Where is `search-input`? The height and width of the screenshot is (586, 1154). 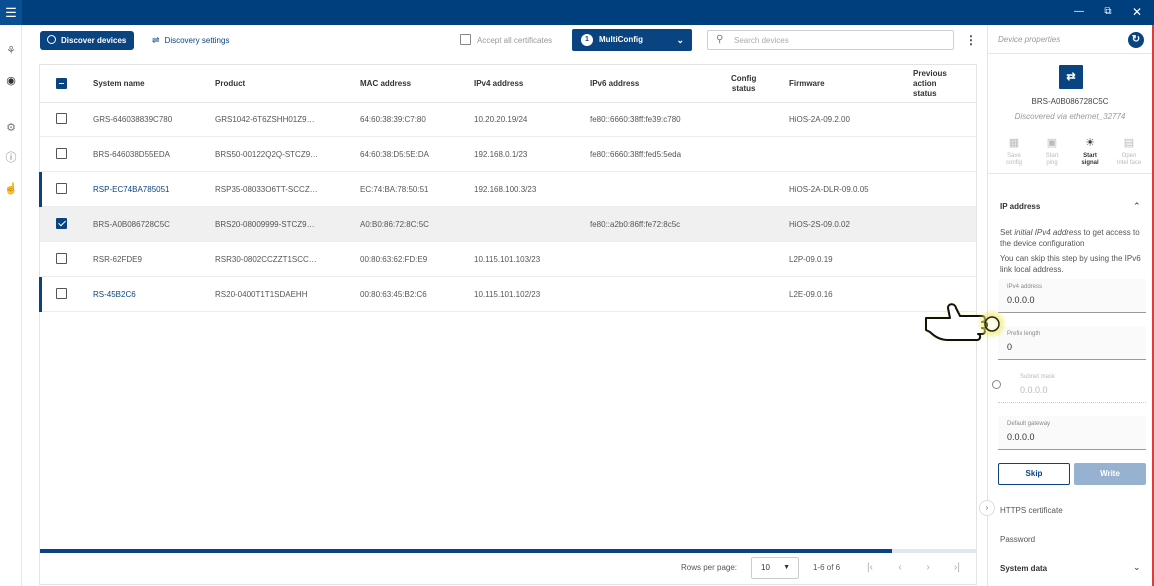 search-input is located at coordinates (839, 40).